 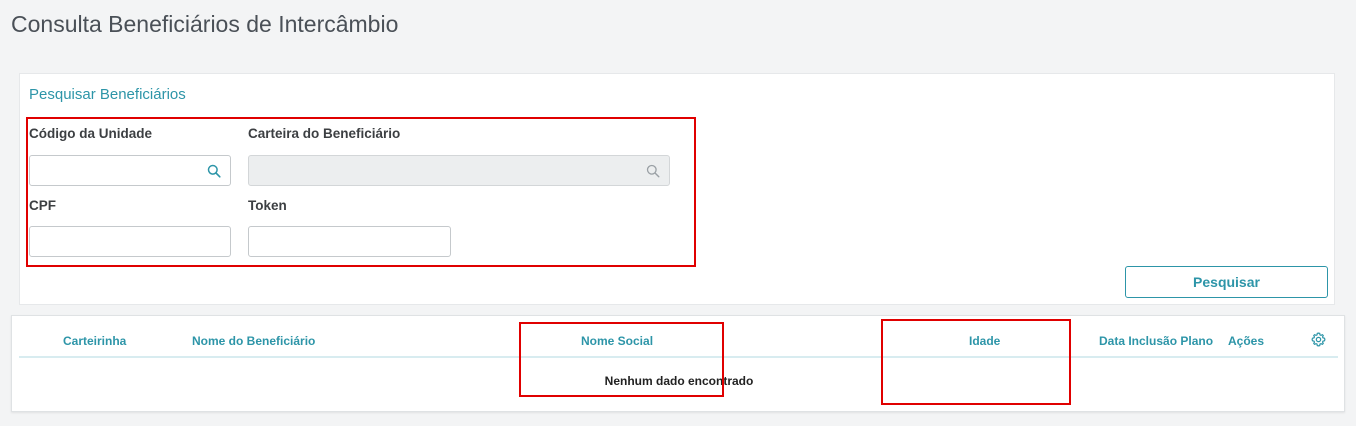 I want to click on codigo-unidade-input, so click(x=130, y=170).